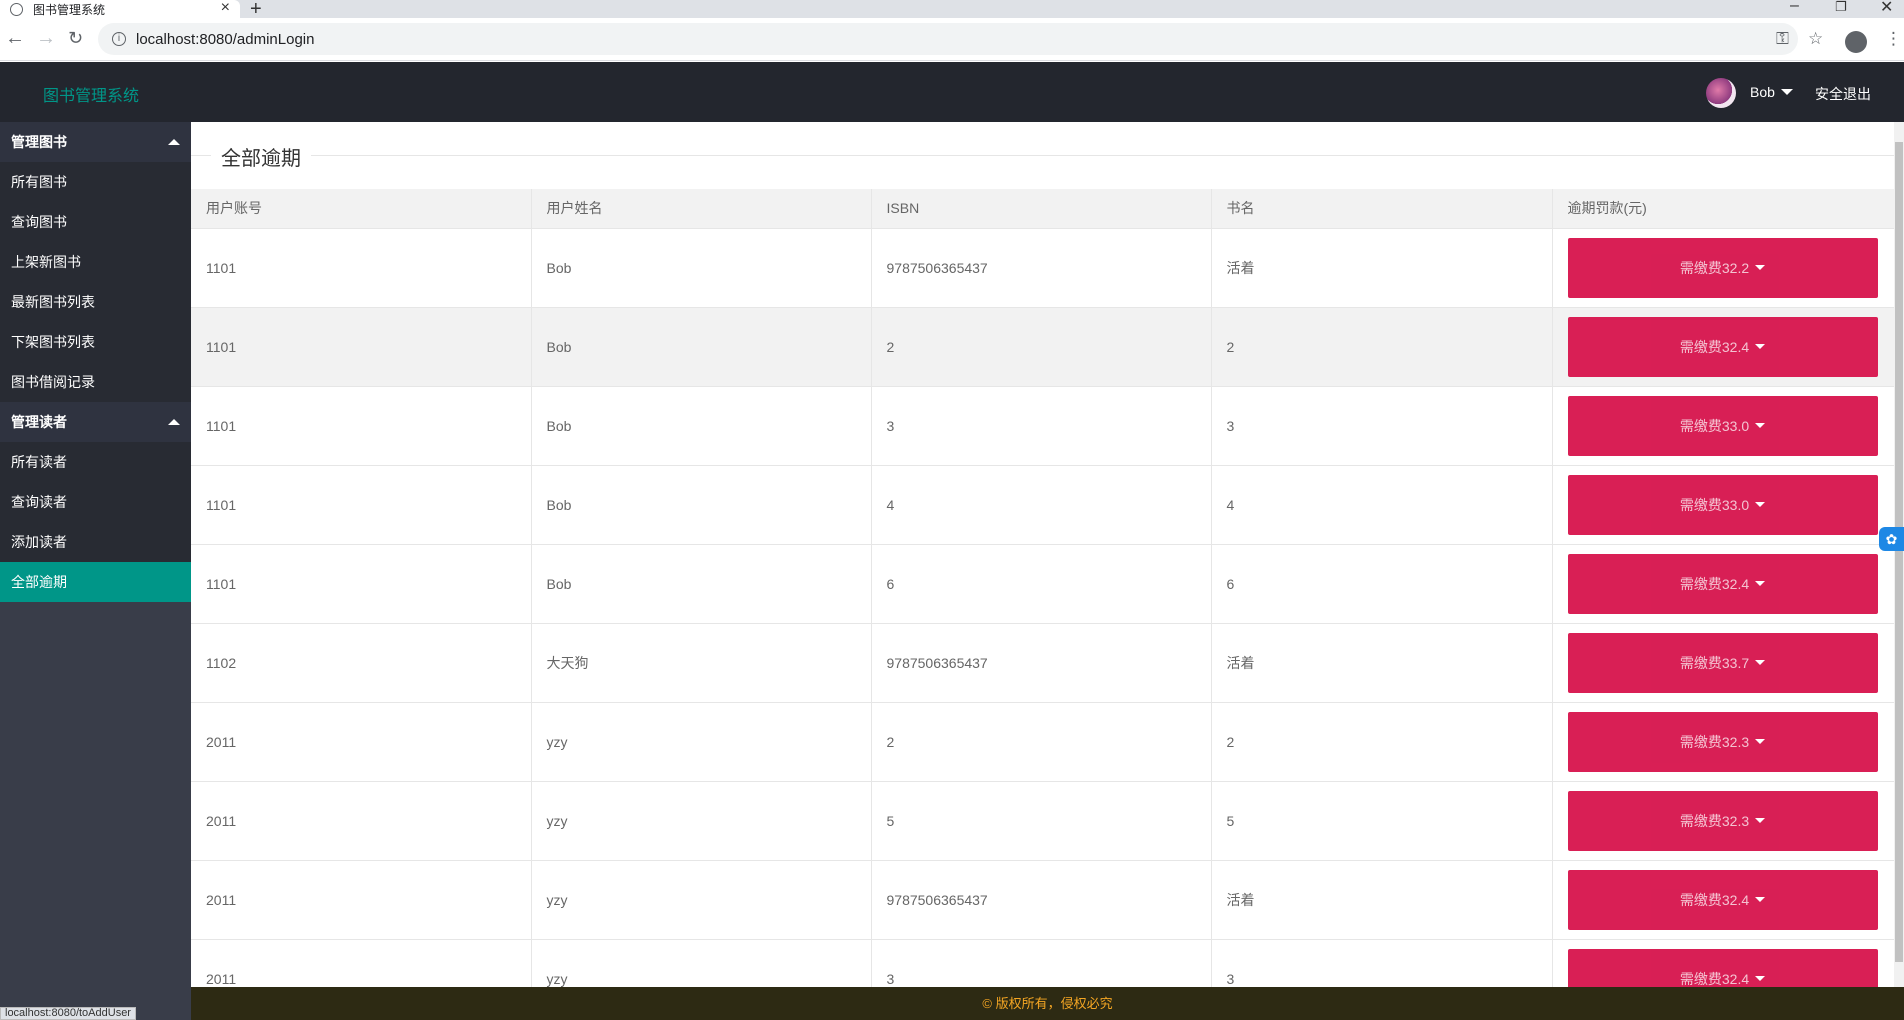  What do you see at coordinates (1722, 662) in the screenshot?
I see `fine-dropdown-button: 需缴费33.7` at bounding box center [1722, 662].